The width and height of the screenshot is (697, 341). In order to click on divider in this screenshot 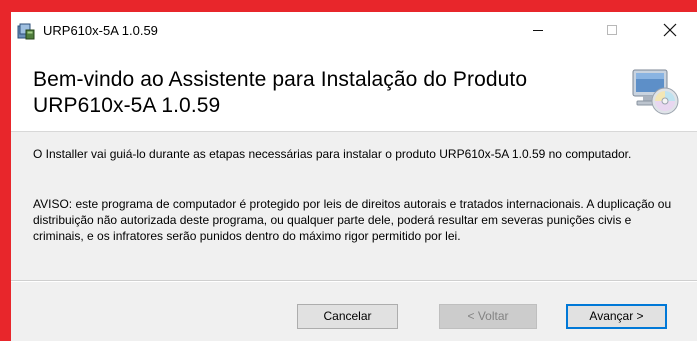, I will do `click(354, 281)`.